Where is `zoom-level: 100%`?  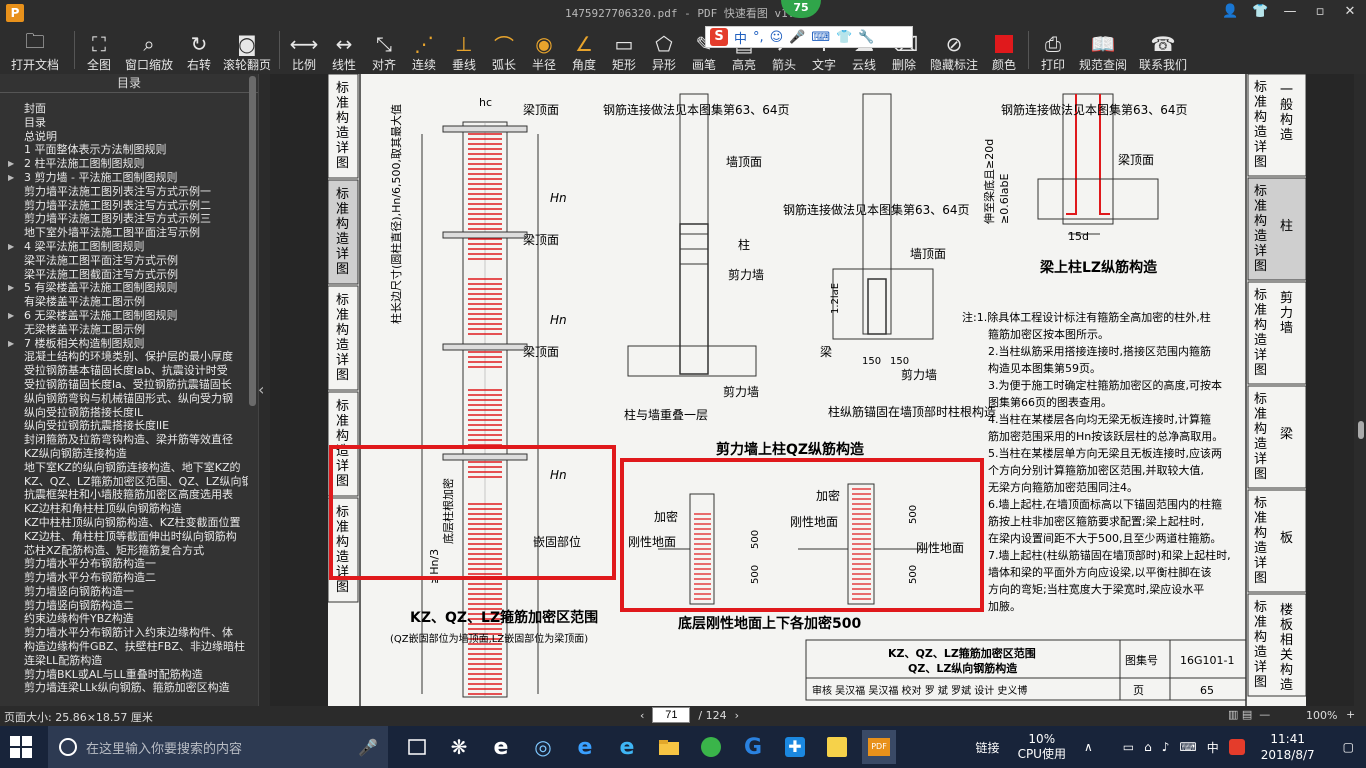 zoom-level: 100% is located at coordinates (1321, 715).